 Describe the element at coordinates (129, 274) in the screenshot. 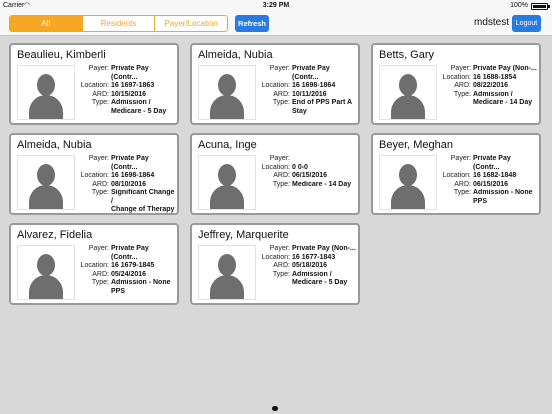

I see `ard-value: 05/24/2016` at that location.